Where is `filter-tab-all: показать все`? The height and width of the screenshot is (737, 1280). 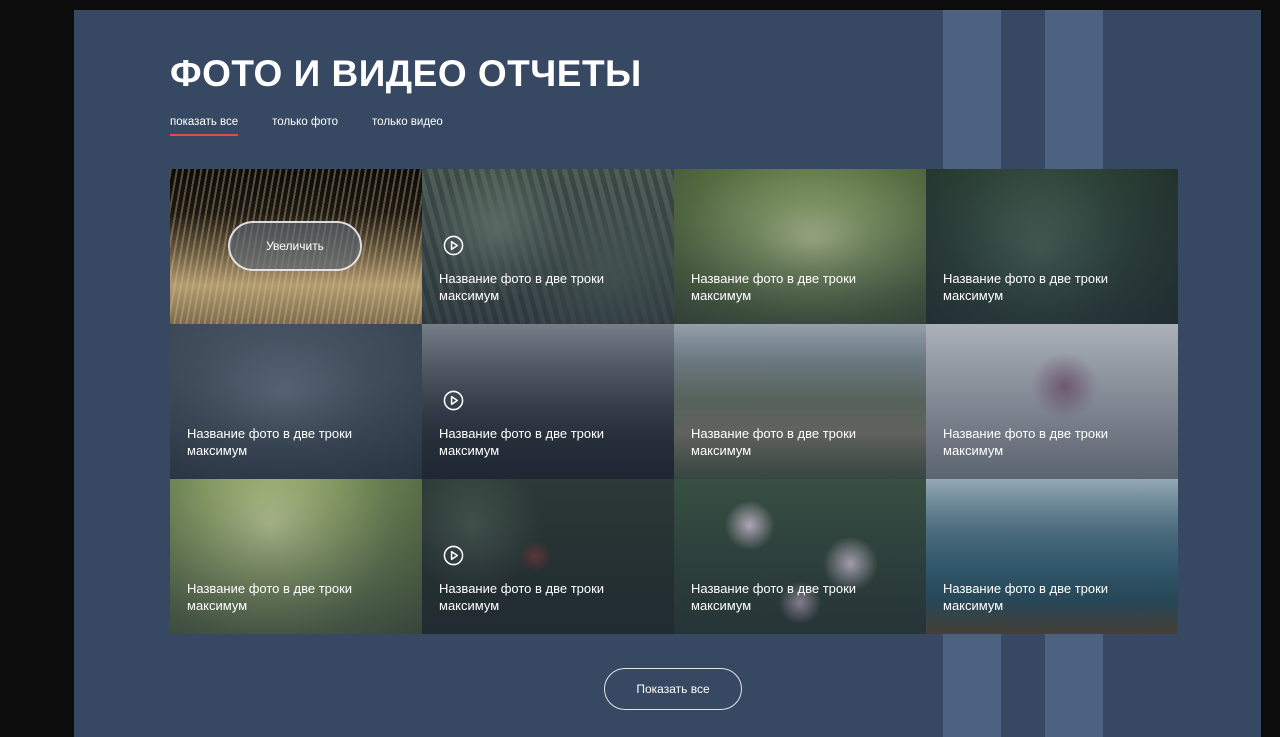 filter-tab-all: показать все is located at coordinates (204, 126).